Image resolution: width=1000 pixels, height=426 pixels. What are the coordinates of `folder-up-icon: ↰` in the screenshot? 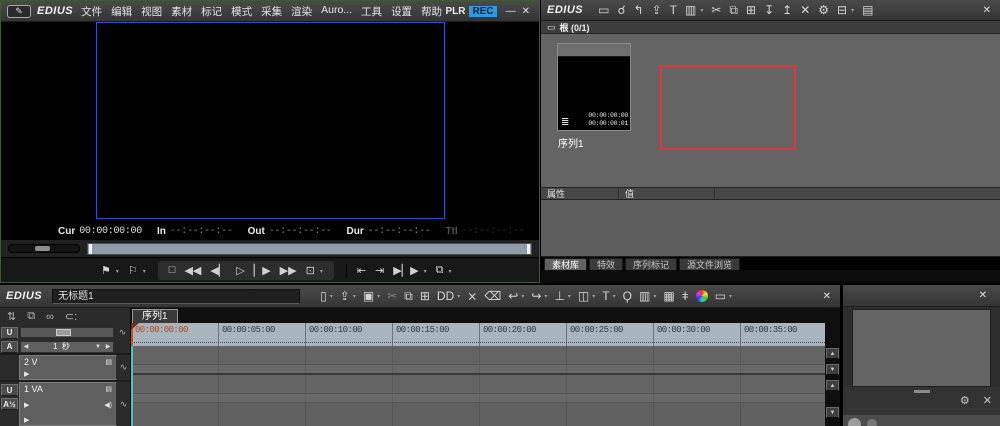 It's located at (639, 10).